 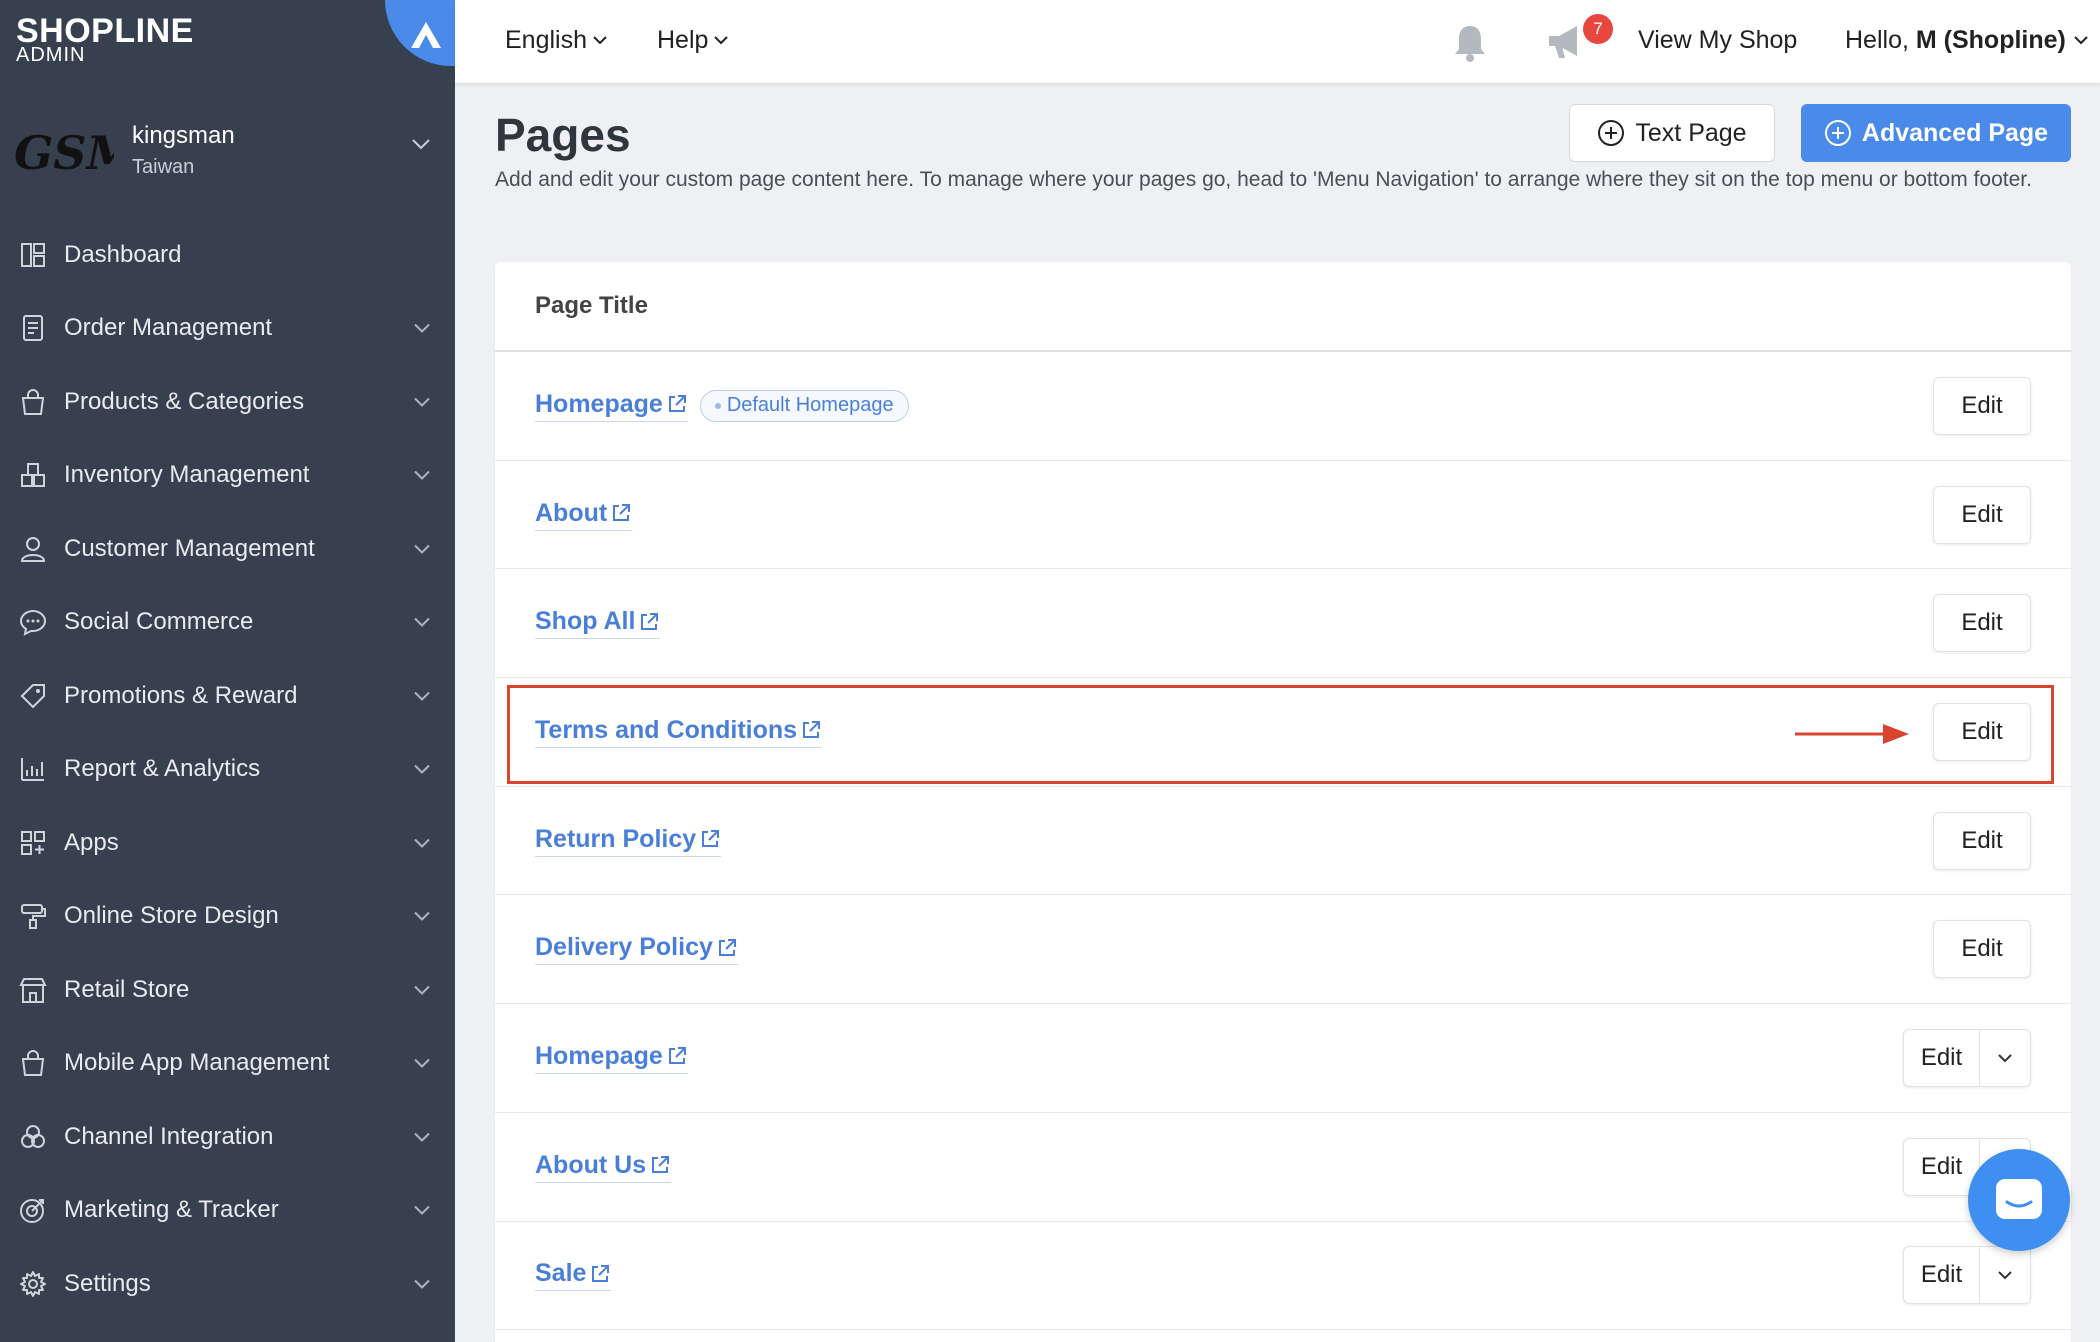 I want to click on live-chat-button, so click(x=2019, y=1200).